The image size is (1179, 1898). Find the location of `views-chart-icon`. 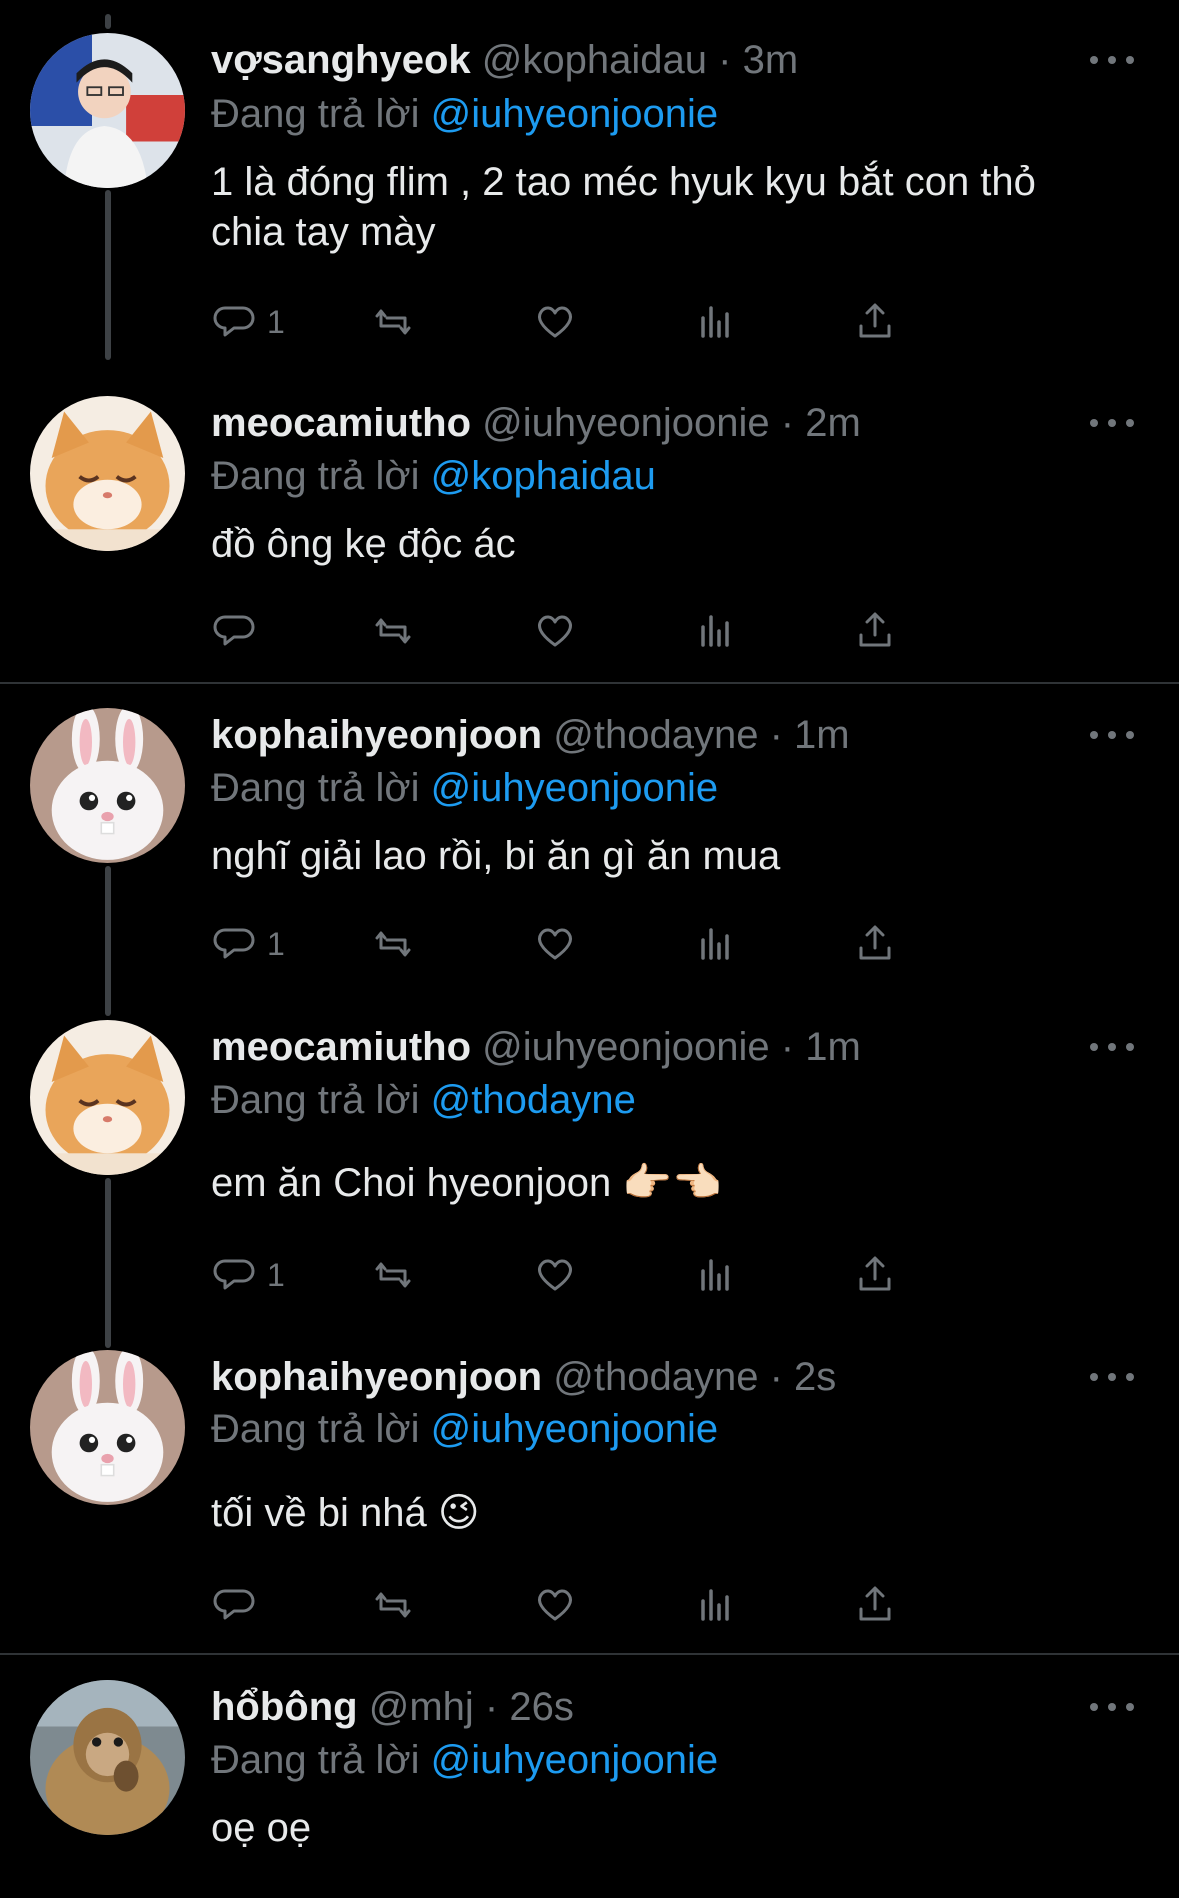

views-chart-icon is located at coordinates (715, 631).